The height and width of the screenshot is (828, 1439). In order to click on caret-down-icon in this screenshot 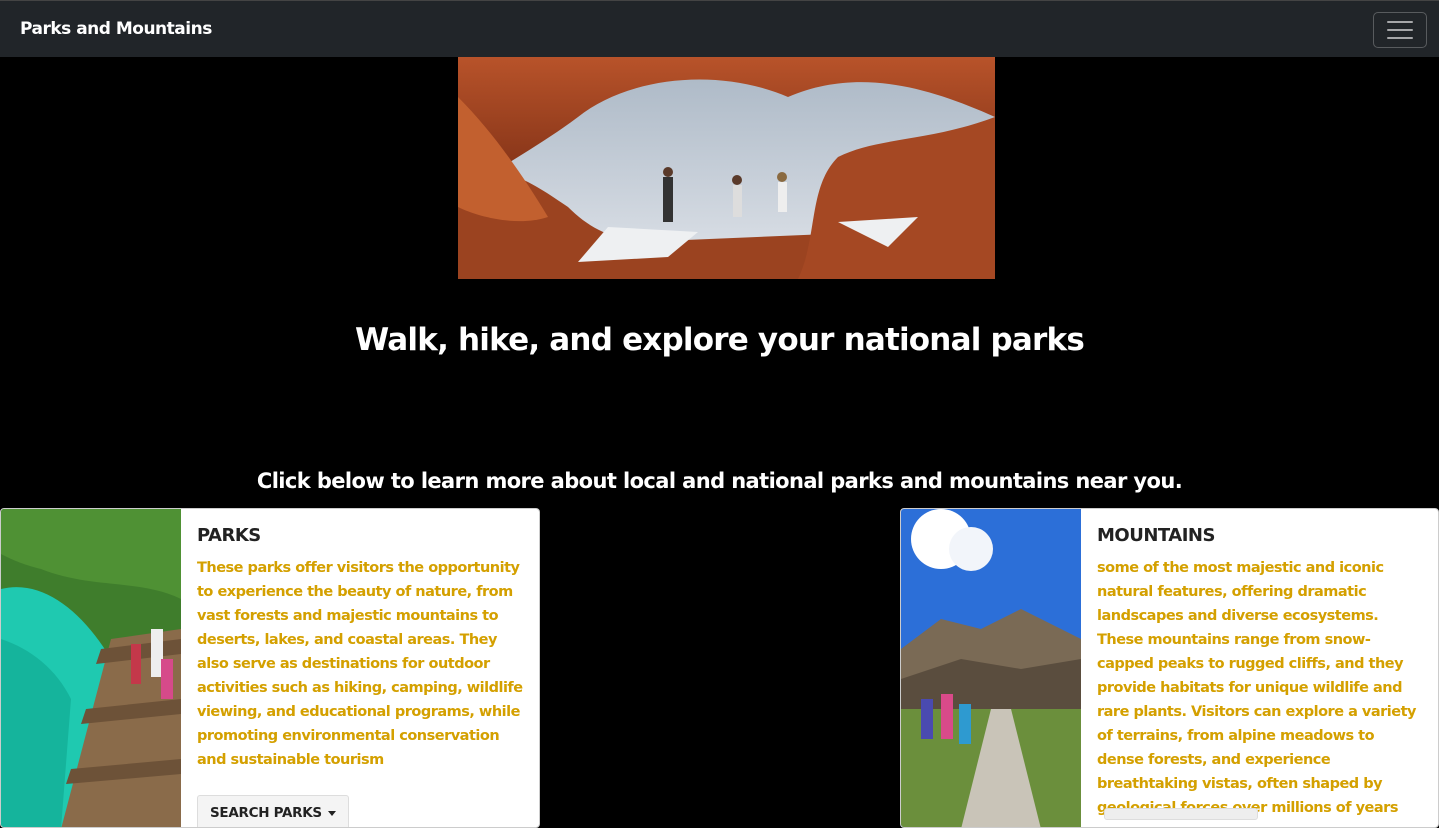, I will do `click(331, 813)`.